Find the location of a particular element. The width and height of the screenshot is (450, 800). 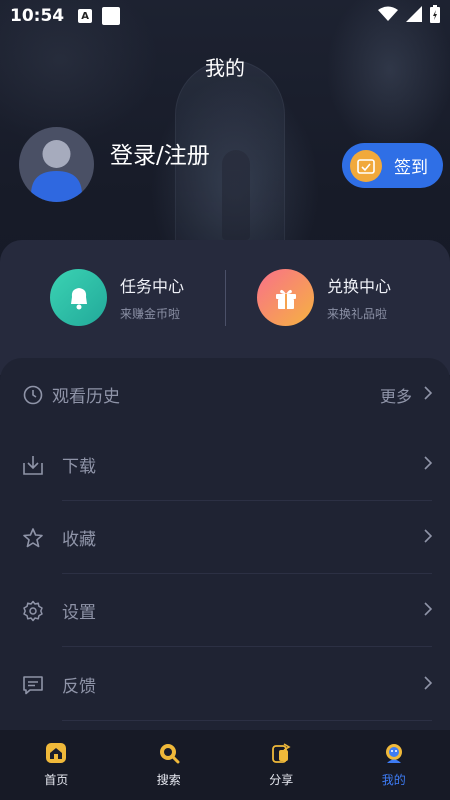

nav-label: 搜索 is located at coordinates (168, 780).